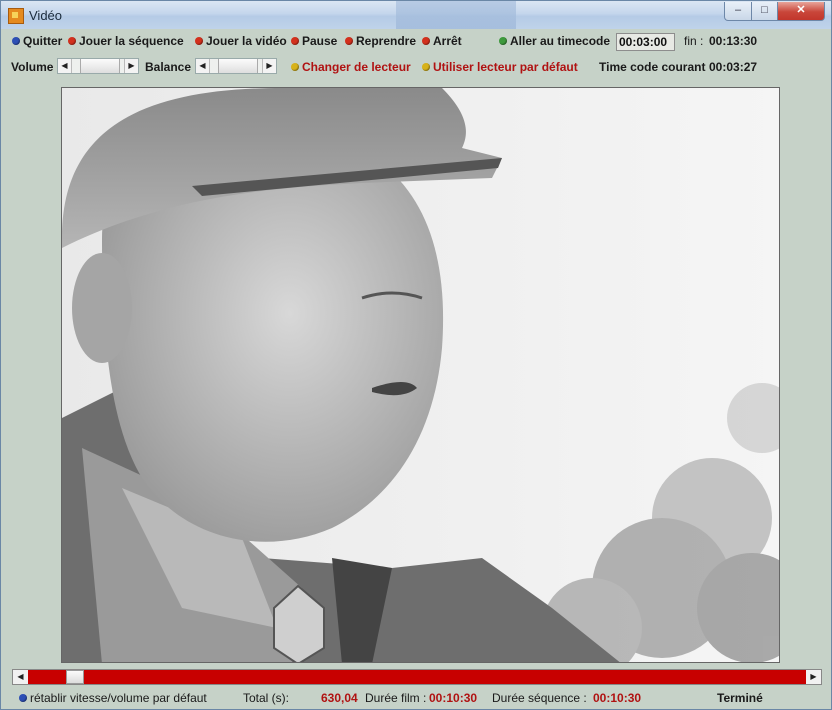  What do you see at coordinates (645, 42) in the screenshot?
I see `timecode-input` at bounding box center [645, 42].